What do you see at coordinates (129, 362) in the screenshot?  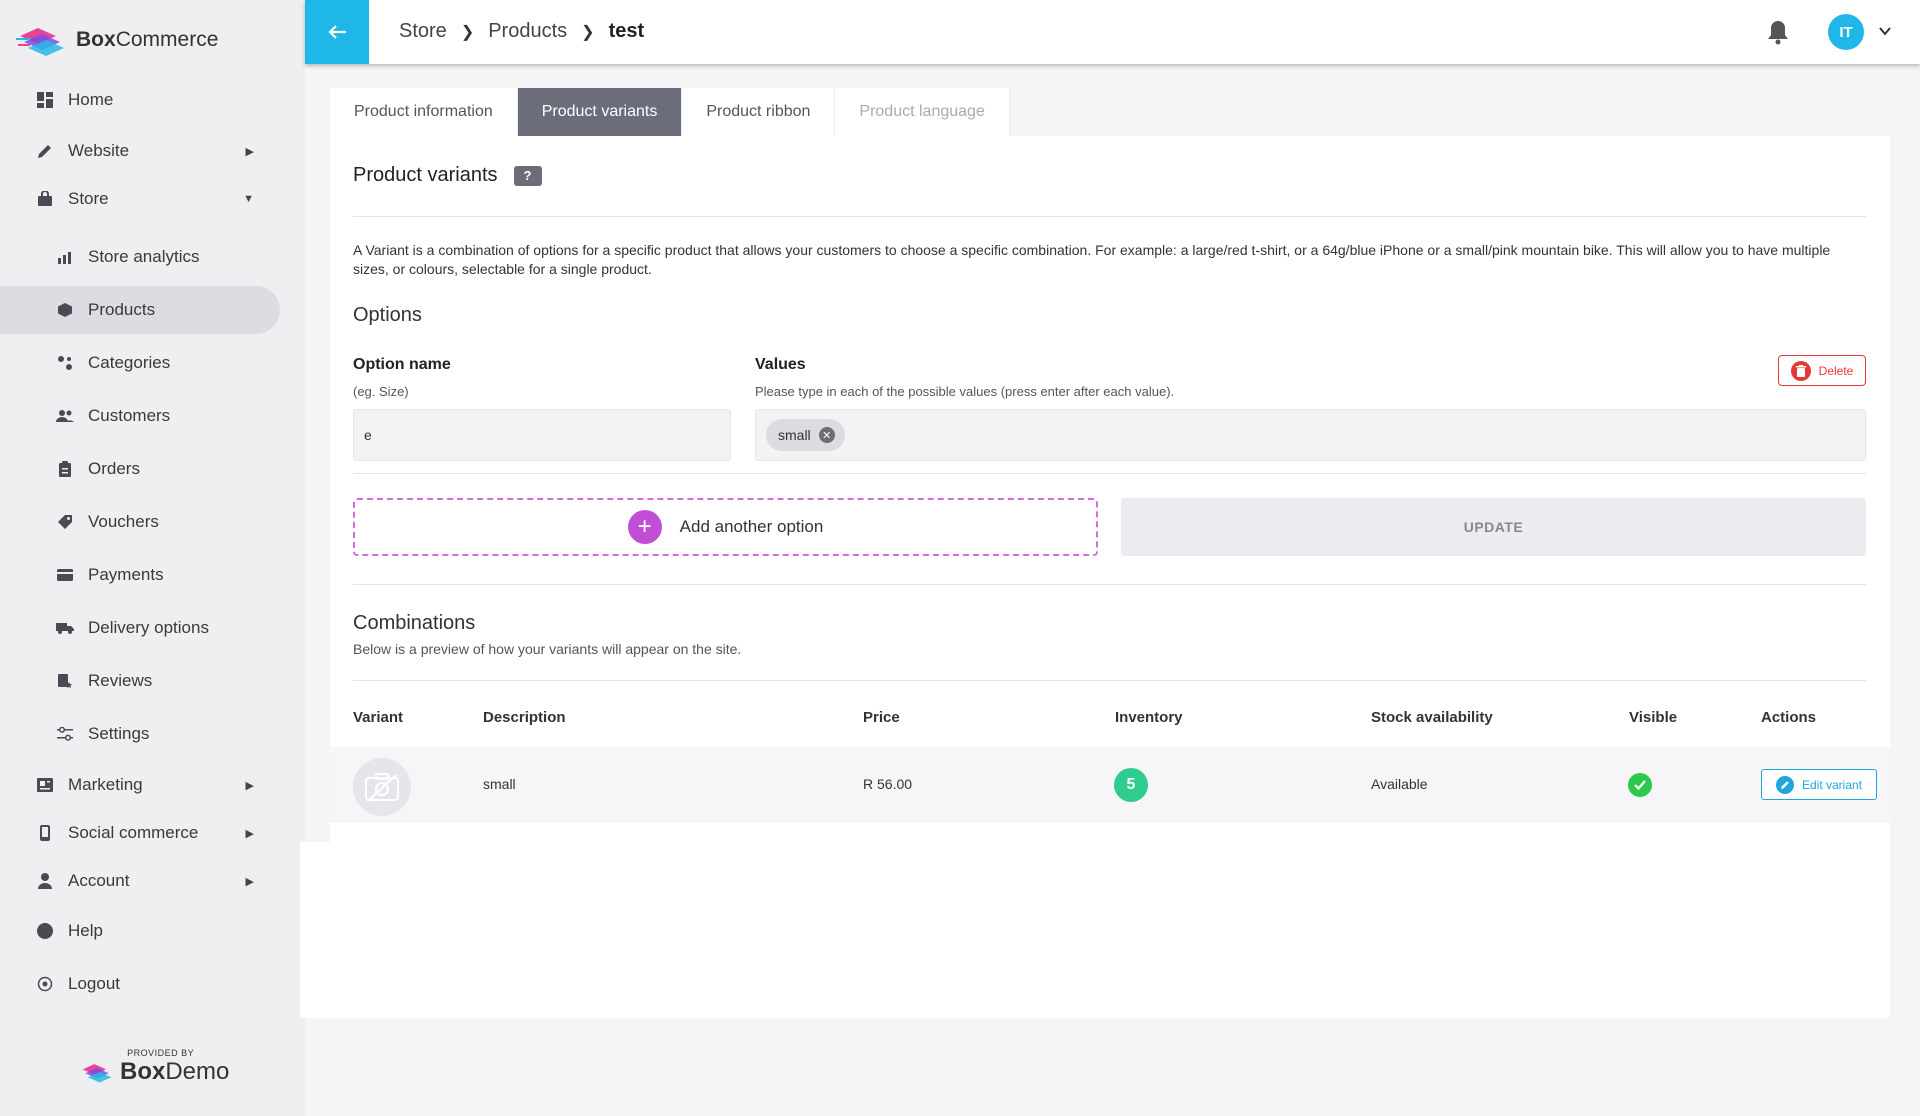 I see `sidebar-item-label: Categories` at bounding box center [129, 362].